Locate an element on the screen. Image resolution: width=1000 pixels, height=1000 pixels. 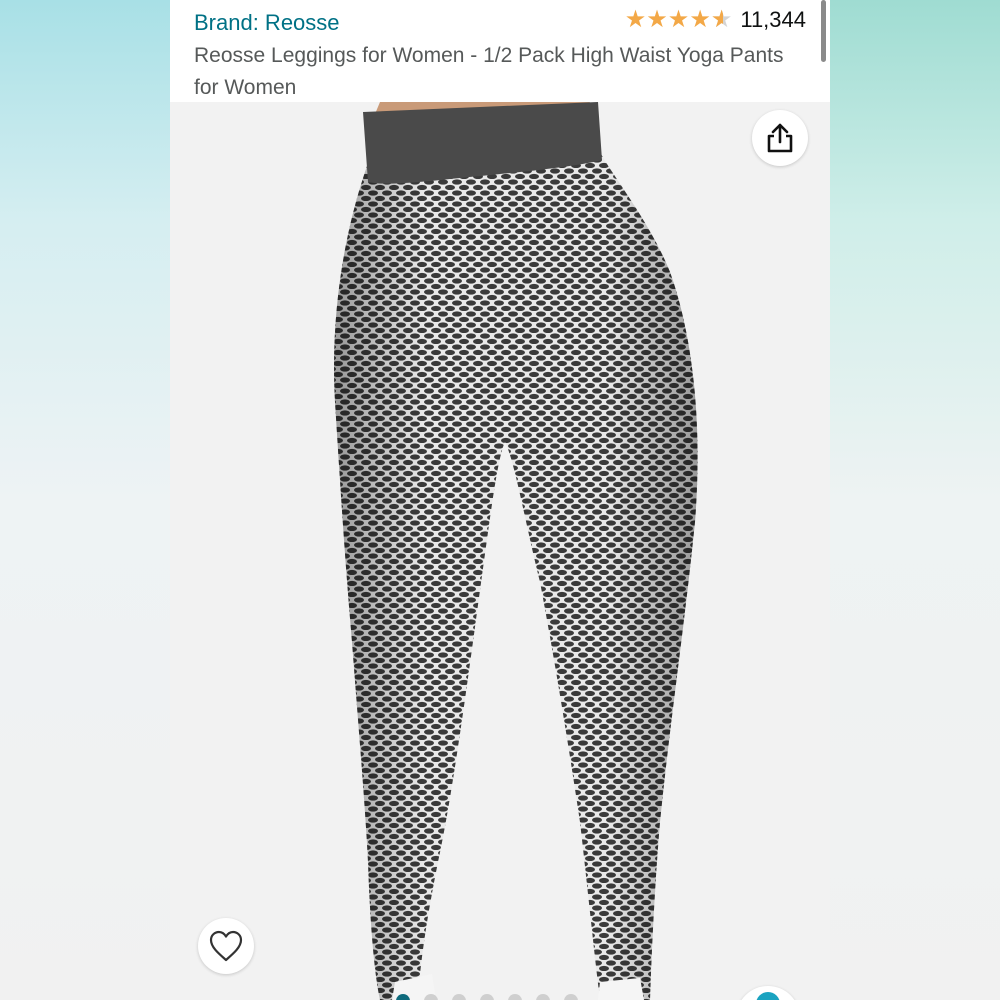
add-to-wishlist-button is located at coordinates (226, 946).